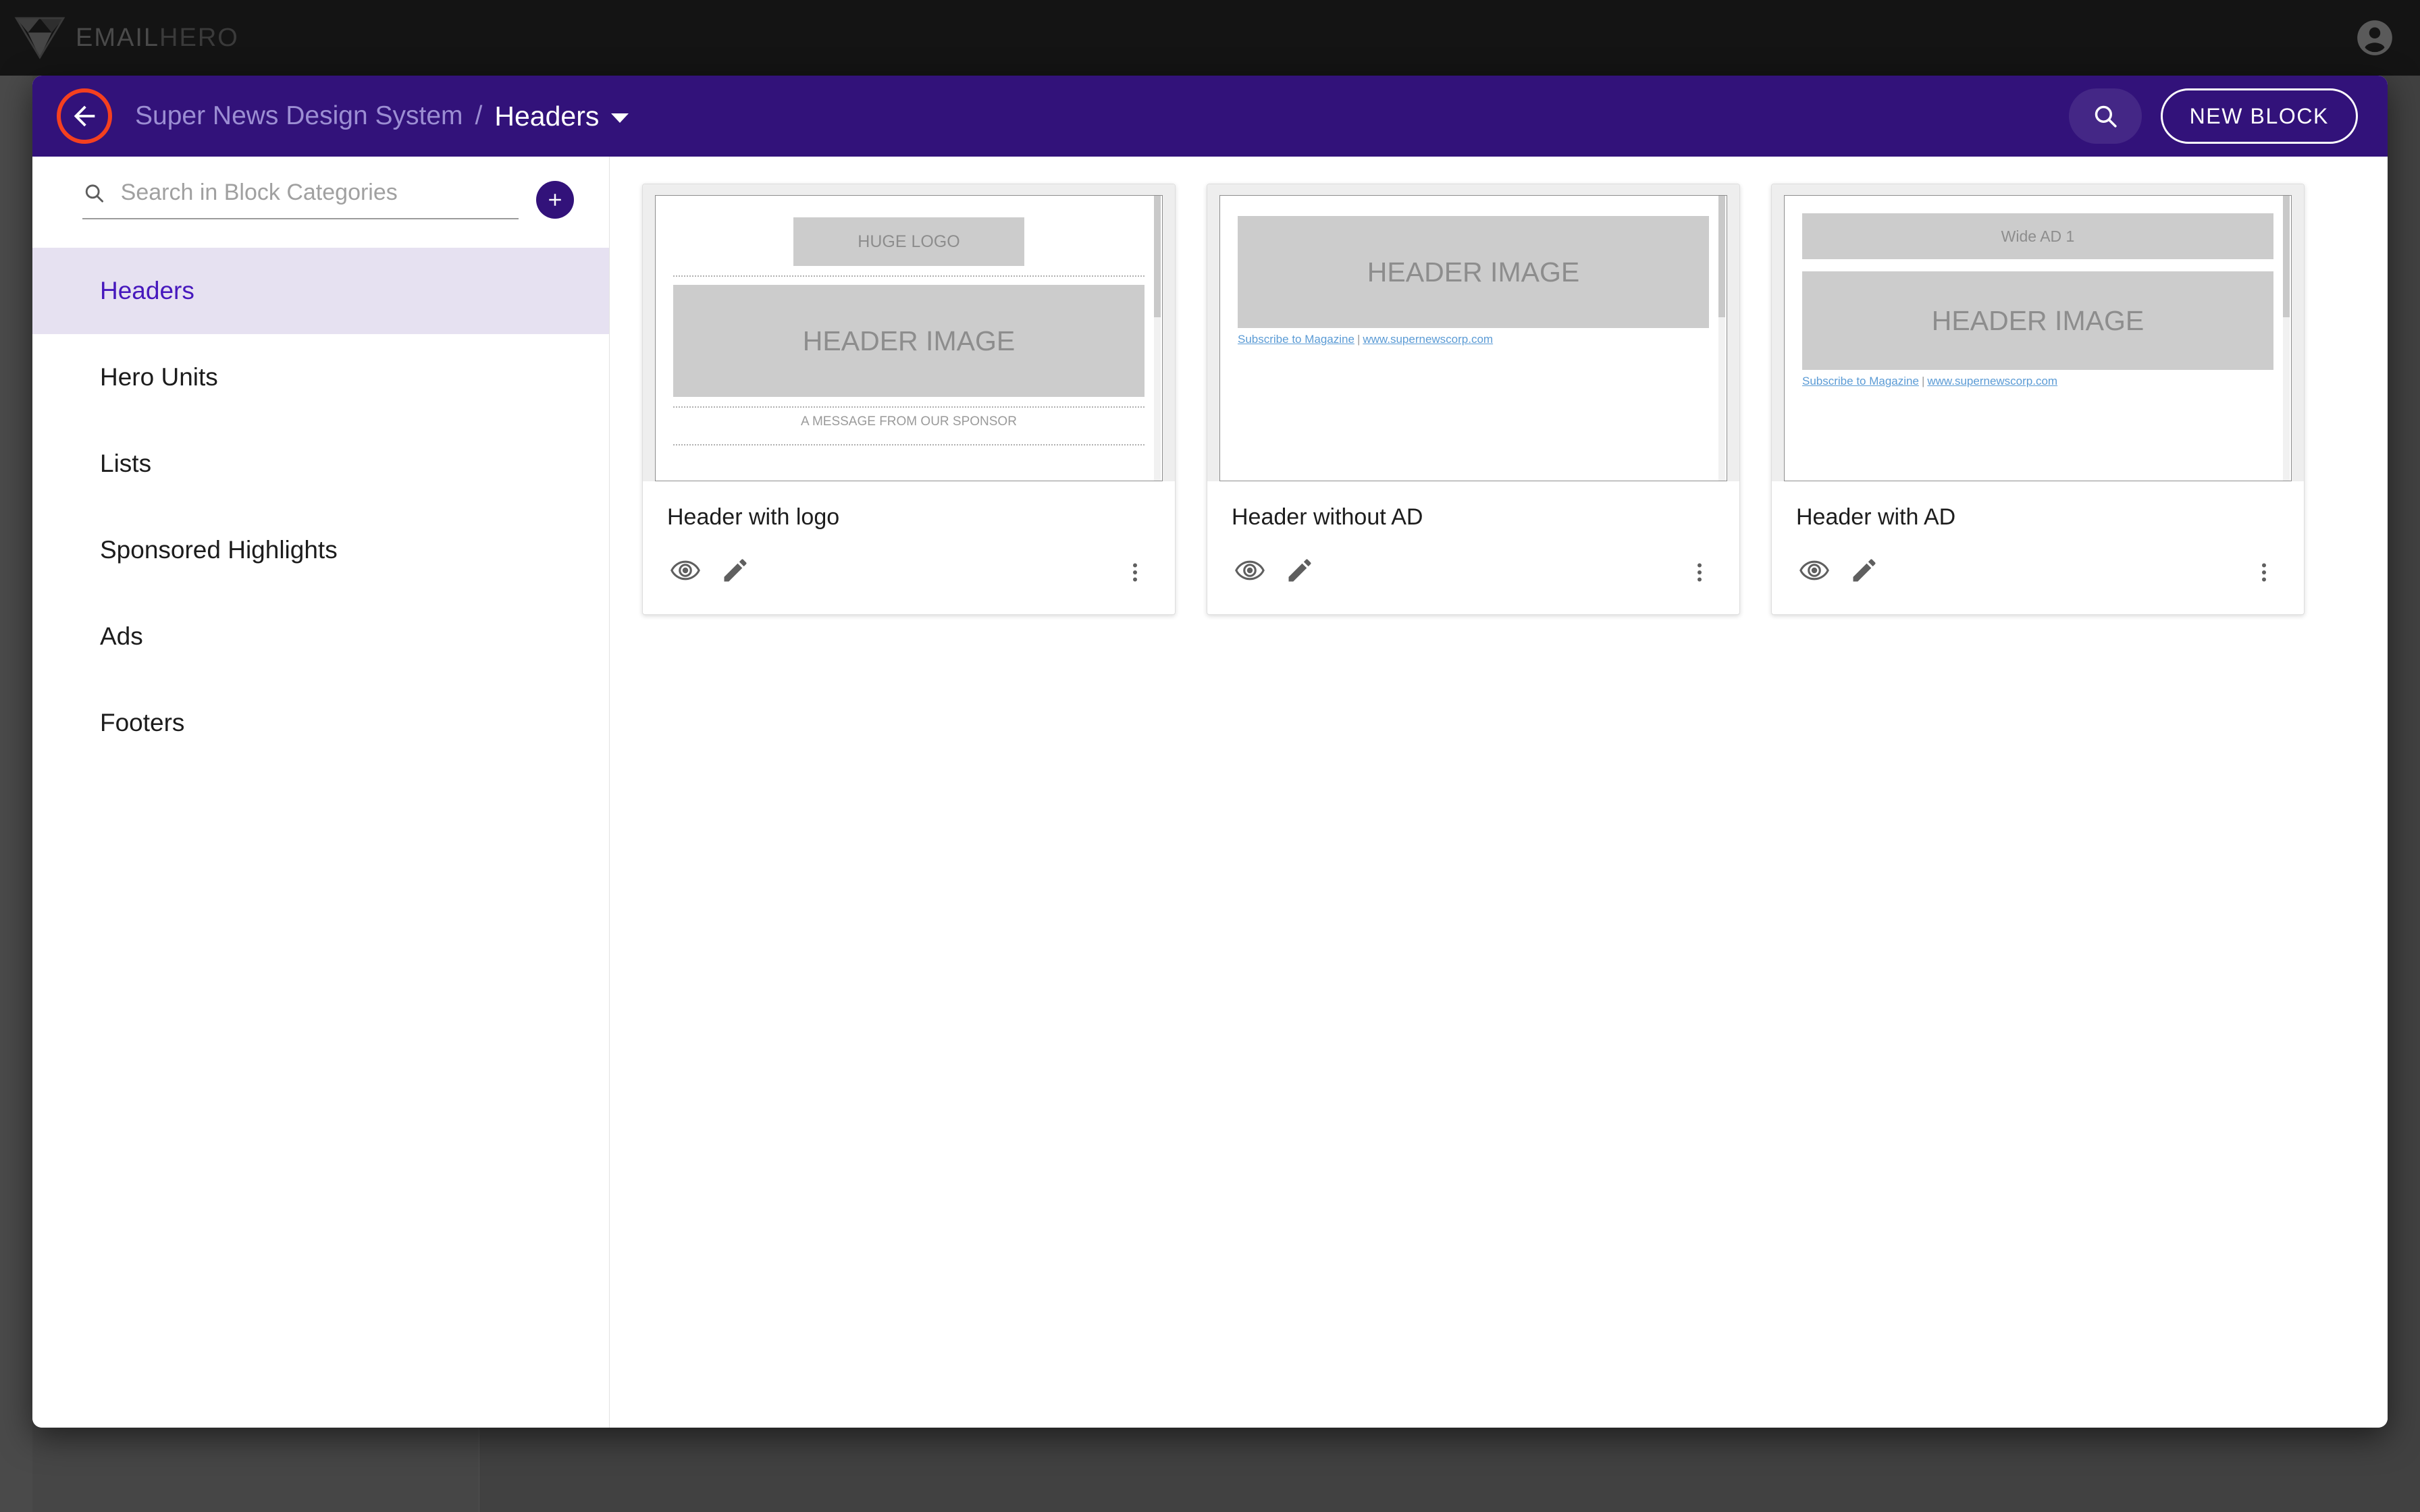 This screenshot has width=2420, height=1512. I want to click on breadcrumb-current-item: Headers, so click(546, 116).